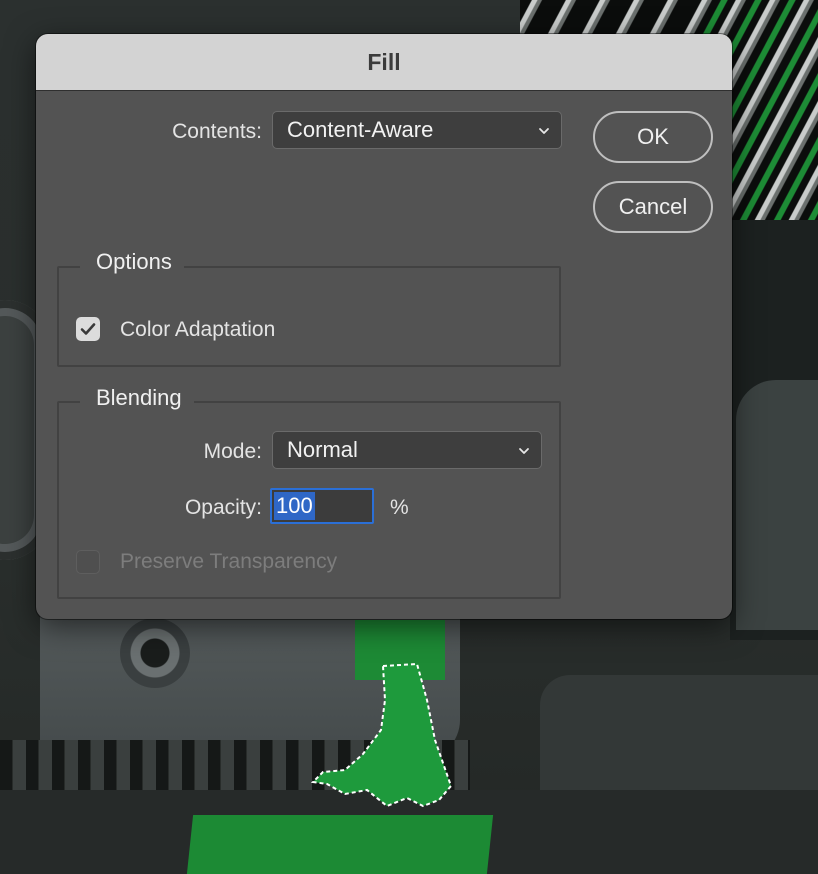  What do you see at coordinates (340, 844) in the screenshot?
I see `canvas-green-band` at bounding box center [340, 844].